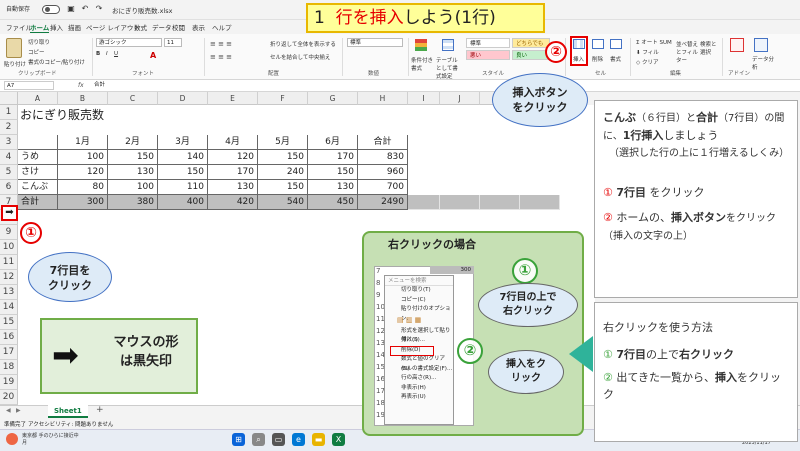 The height and width of the screenshot is (451, 800). What do you see at coordinates (62, 114) in the screenshot?
I see `sheet-title-cell: おにぎり販売数` at bounding box center [62, 114].